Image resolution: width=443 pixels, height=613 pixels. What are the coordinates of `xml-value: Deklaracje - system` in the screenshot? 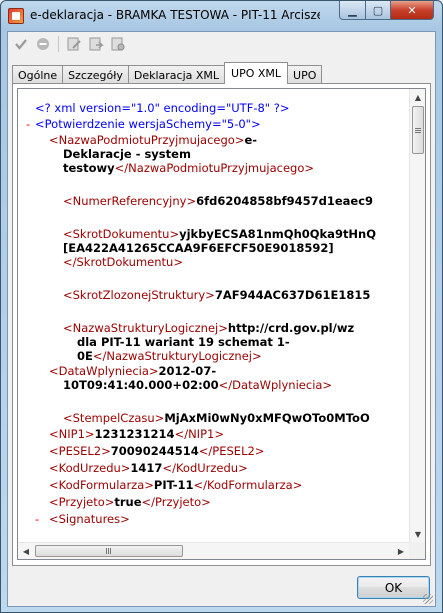 It's located at (127, 154).